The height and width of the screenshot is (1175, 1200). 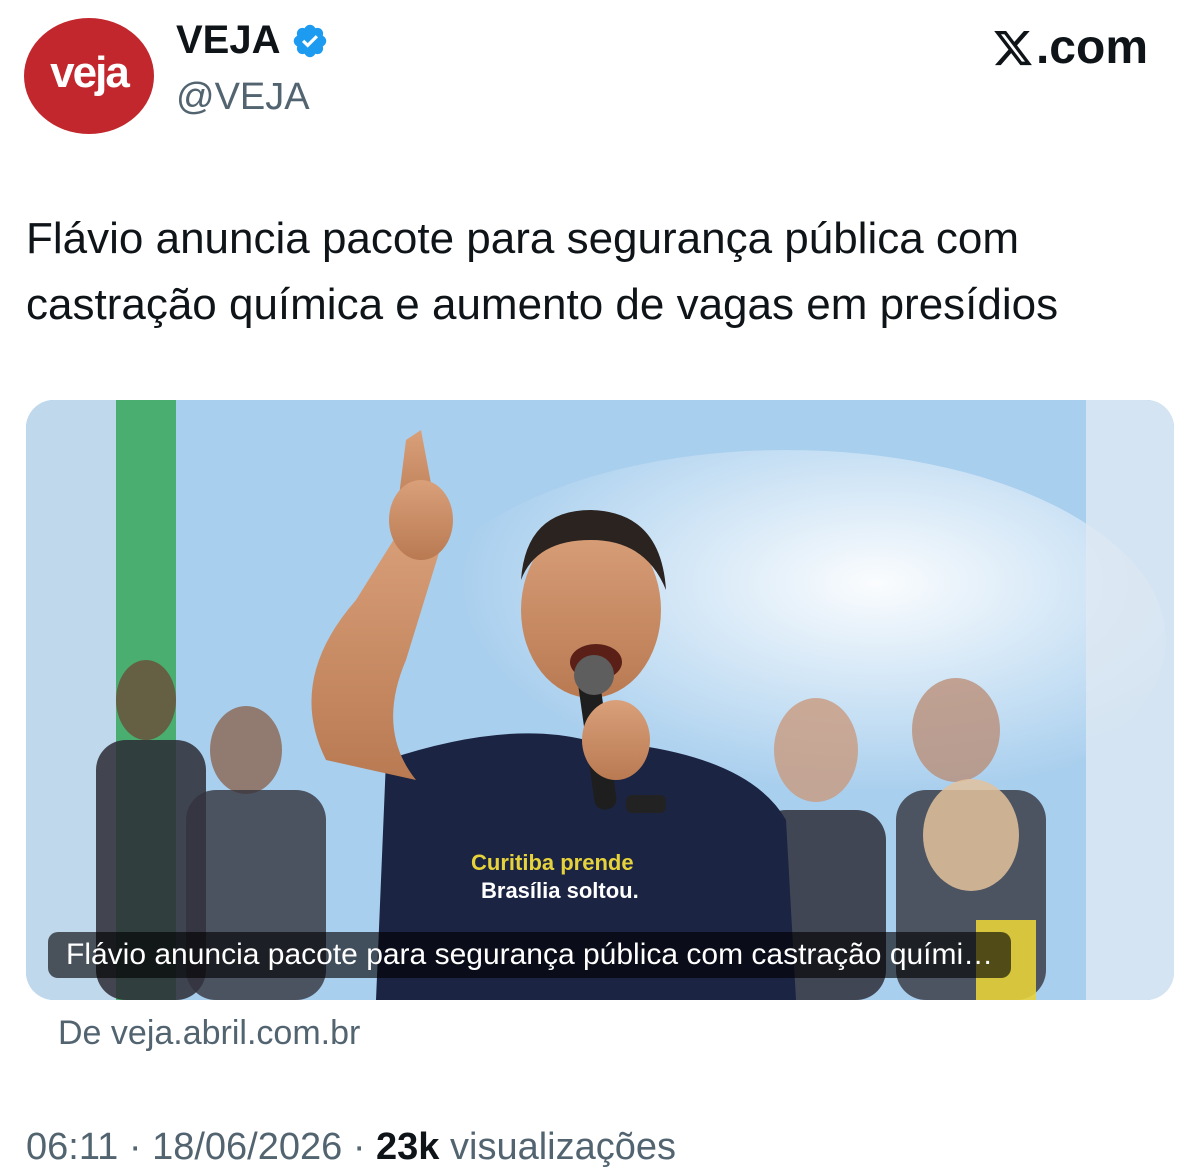 I want to click on verified-badge-icon, so click(x=310, y=41).